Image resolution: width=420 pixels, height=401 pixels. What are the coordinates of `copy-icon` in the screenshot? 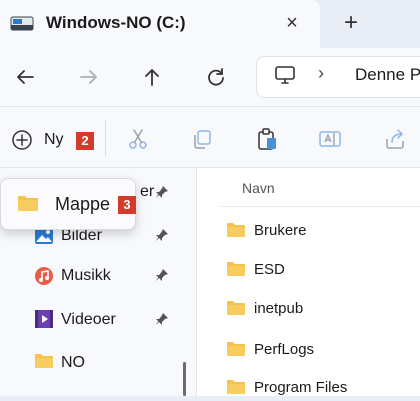 It's located at (202, 139).